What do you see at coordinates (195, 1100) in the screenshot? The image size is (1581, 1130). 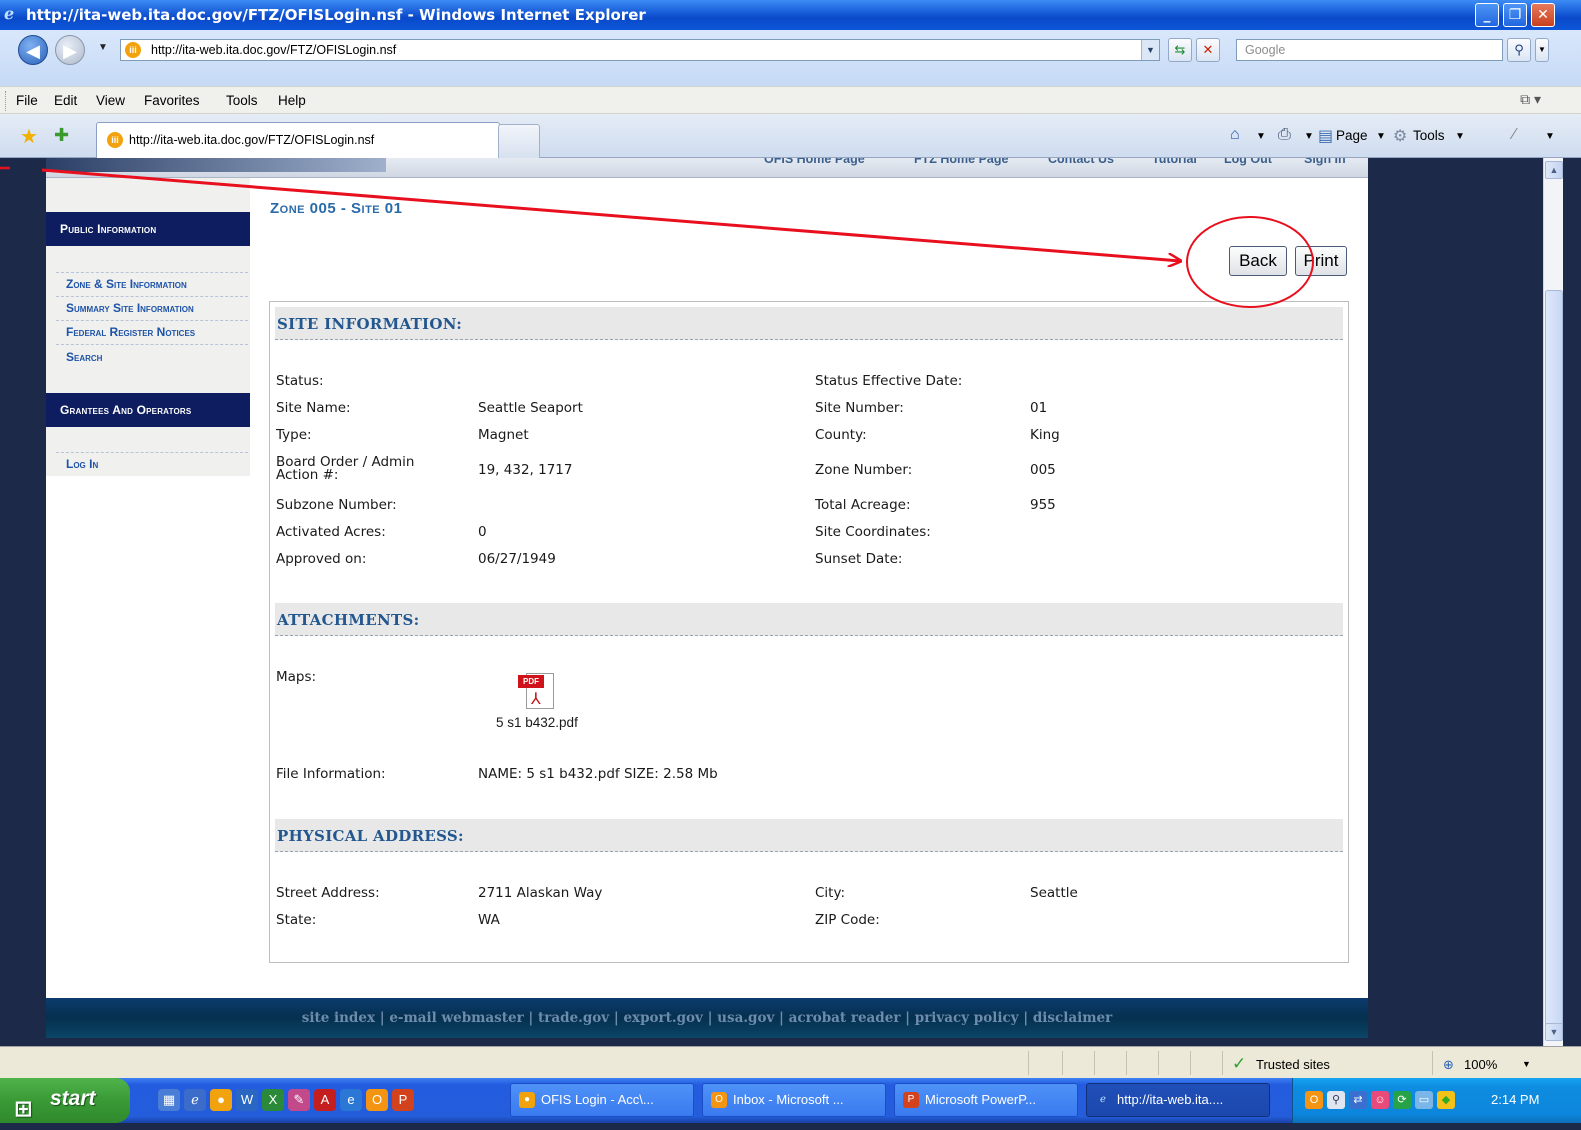 I see `ie-quicklaunch-icon: ℯ` at bounding box center [195, 1100].